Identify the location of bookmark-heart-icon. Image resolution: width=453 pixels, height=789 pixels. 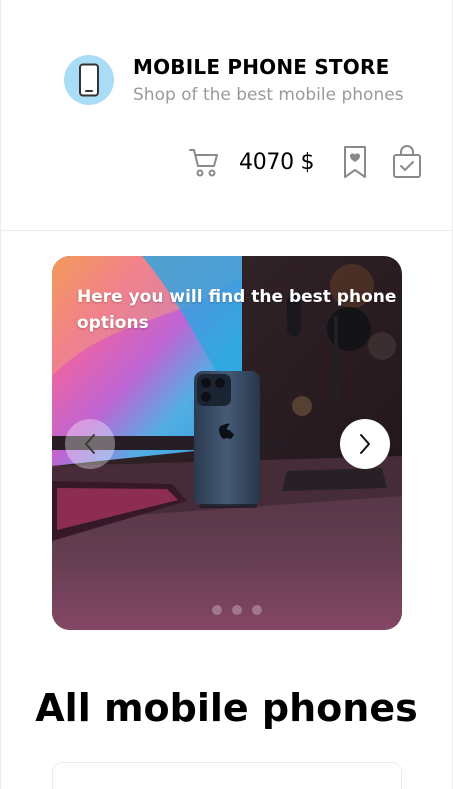
(355, 162).